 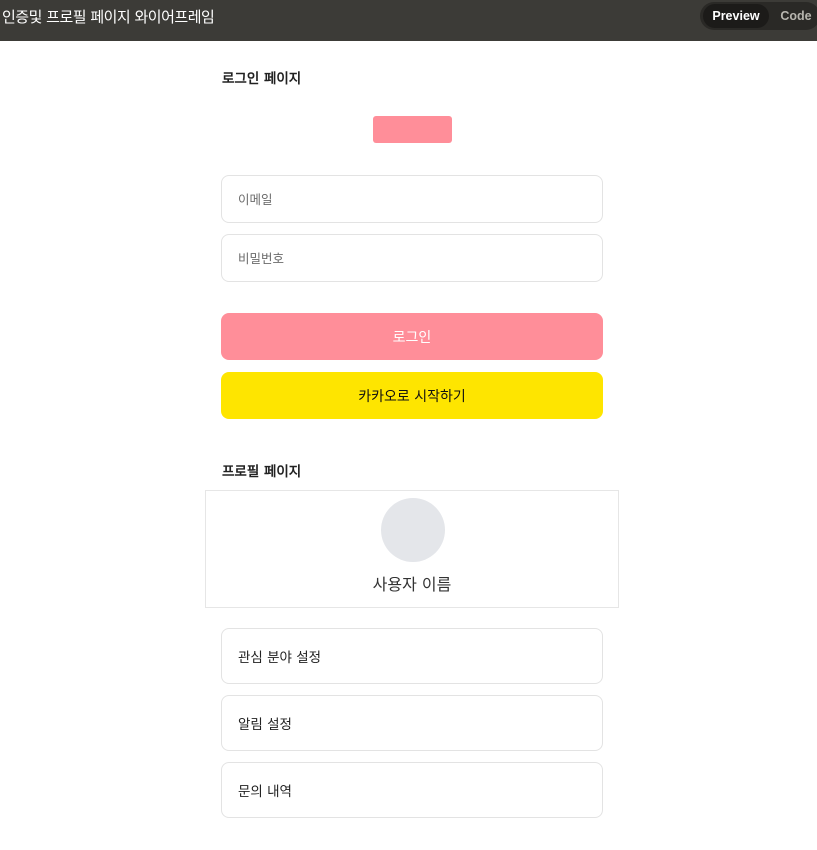 I want to click on avatar, so click(x=413, y=530).